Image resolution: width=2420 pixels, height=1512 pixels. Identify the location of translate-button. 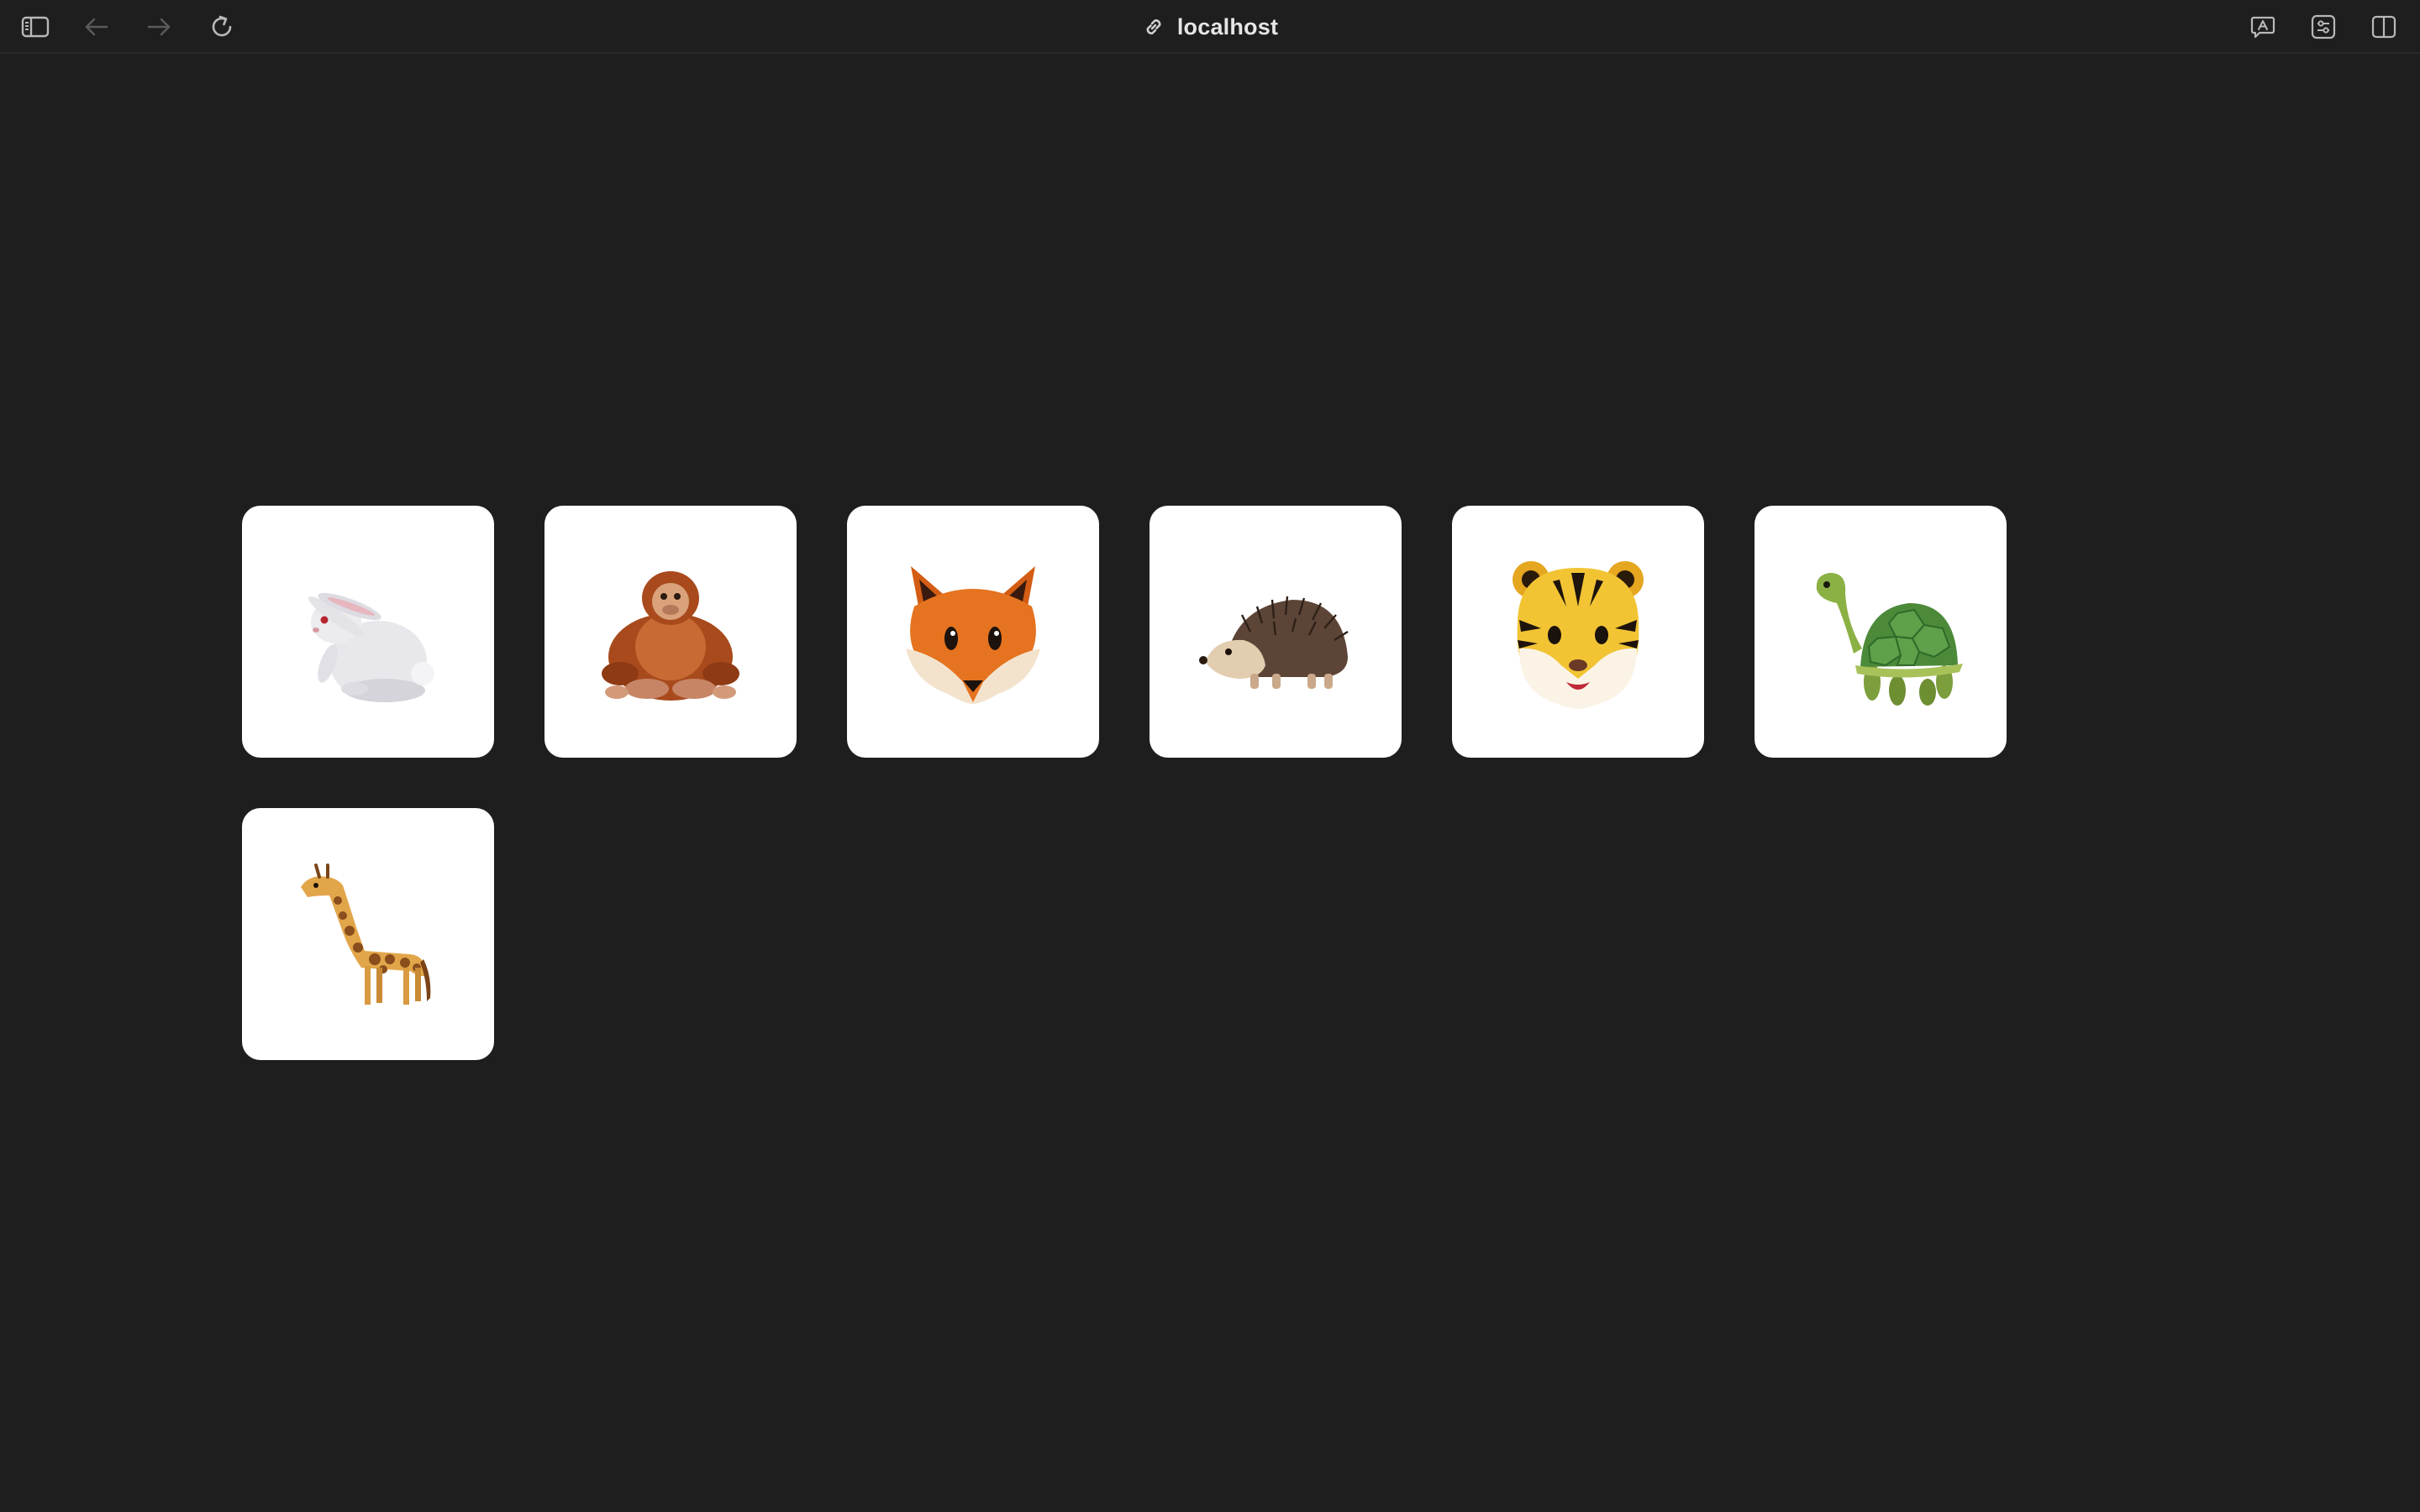
(2263, 27).